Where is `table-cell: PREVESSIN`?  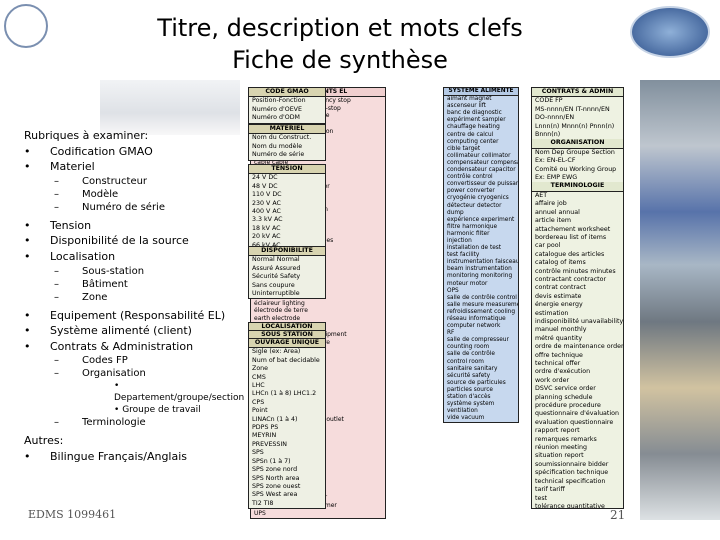 table-cell: PREVESSIN is located at coordinates (269, 444).